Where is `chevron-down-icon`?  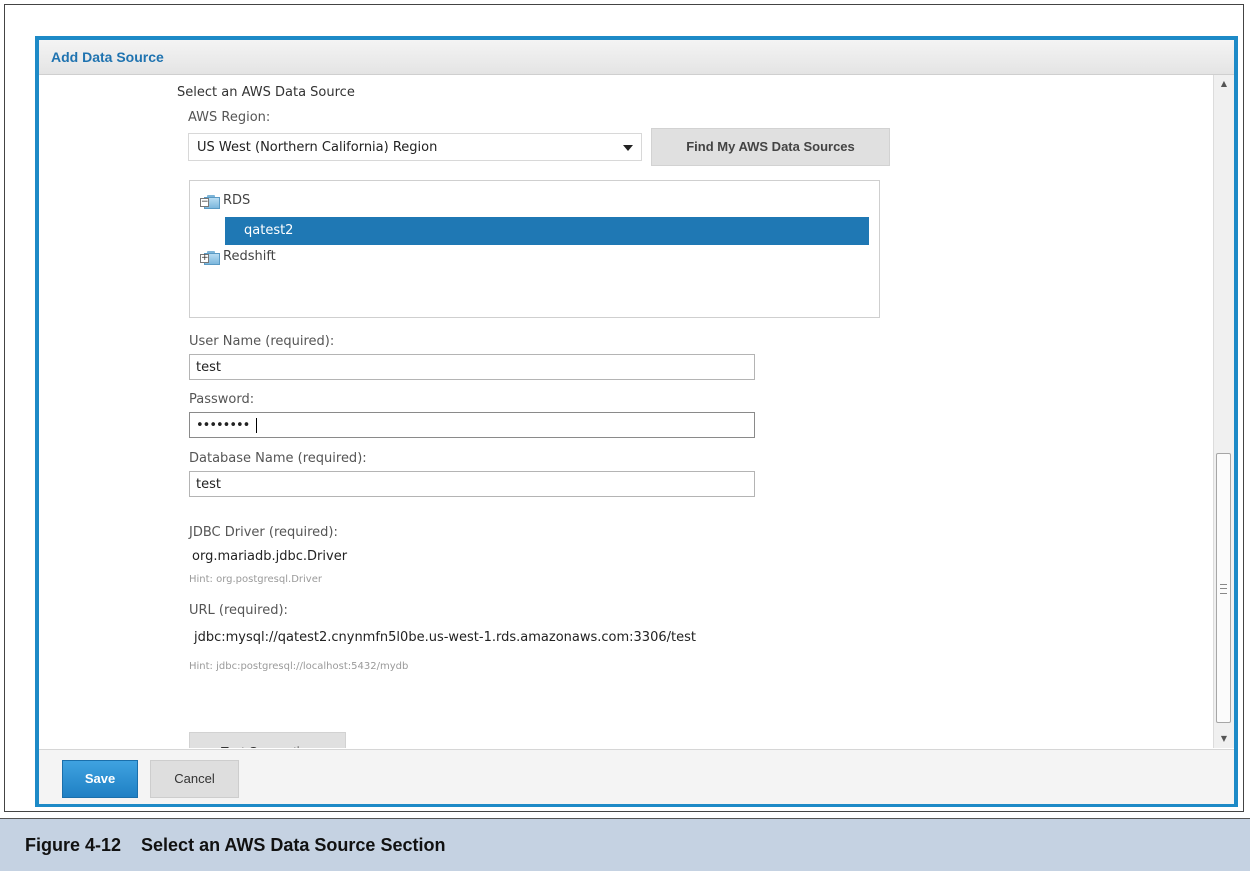 chevron-down-icon is located at coordinates (628, 148).